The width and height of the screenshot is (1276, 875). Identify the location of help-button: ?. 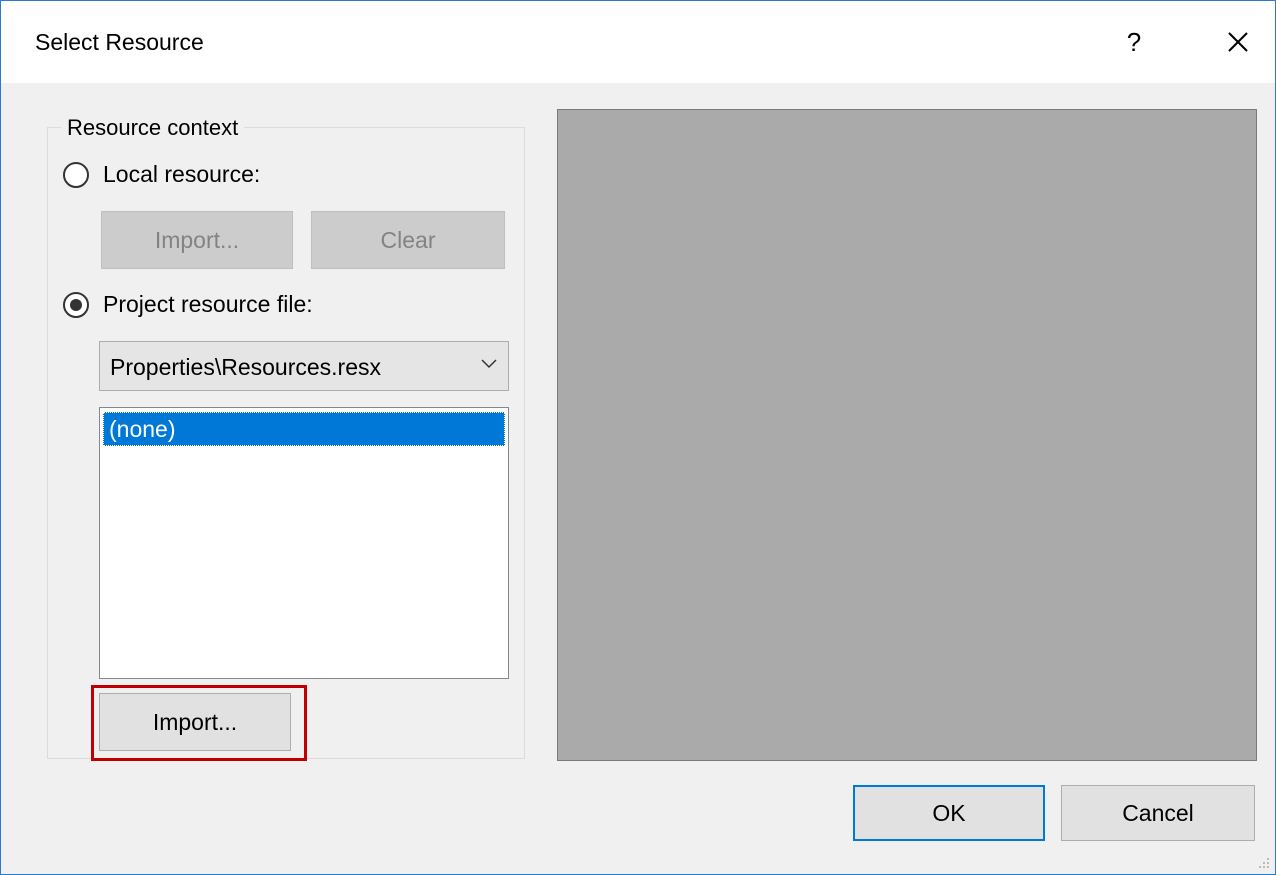
(1134, 42).